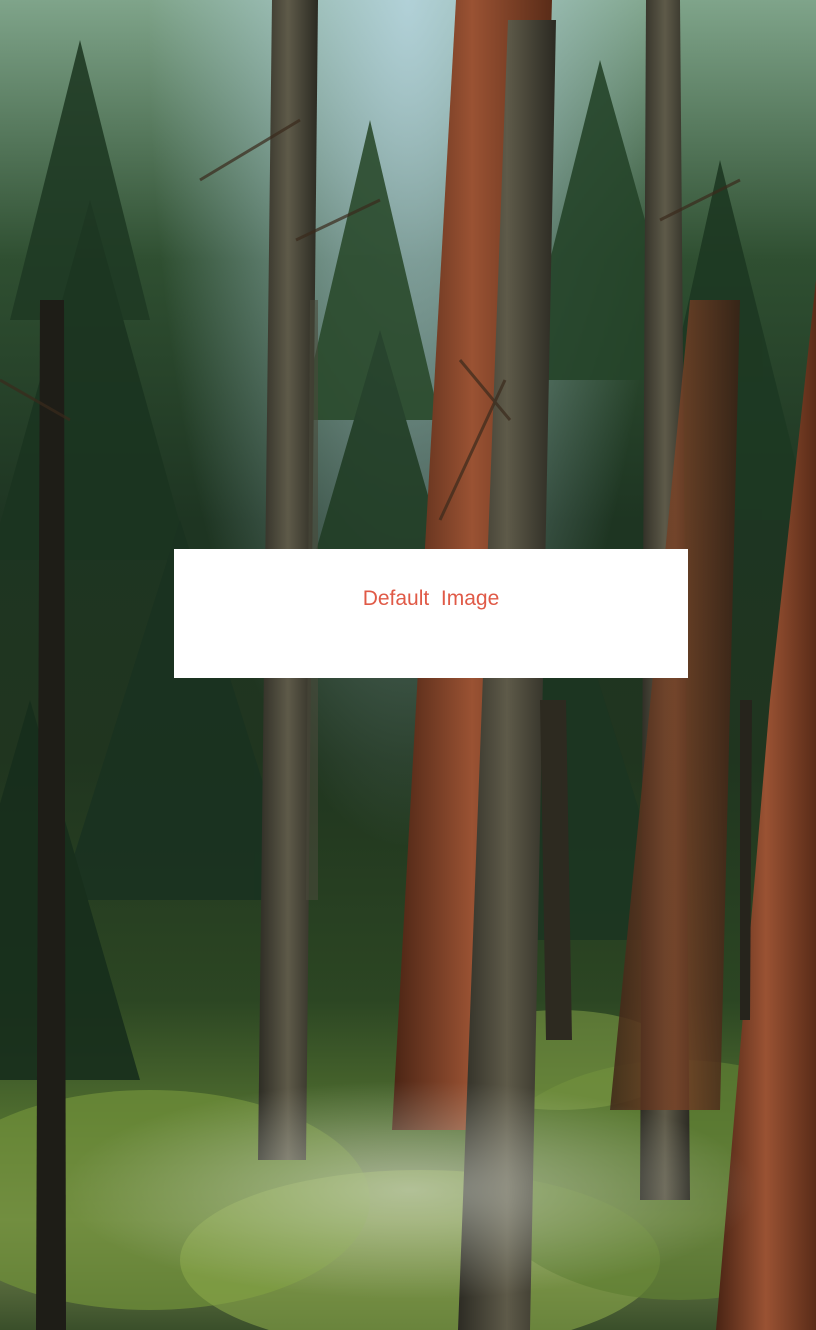  Describe the element at coordinates (410, 1190) in the screenshot. I see `fog-overlay` at that location.